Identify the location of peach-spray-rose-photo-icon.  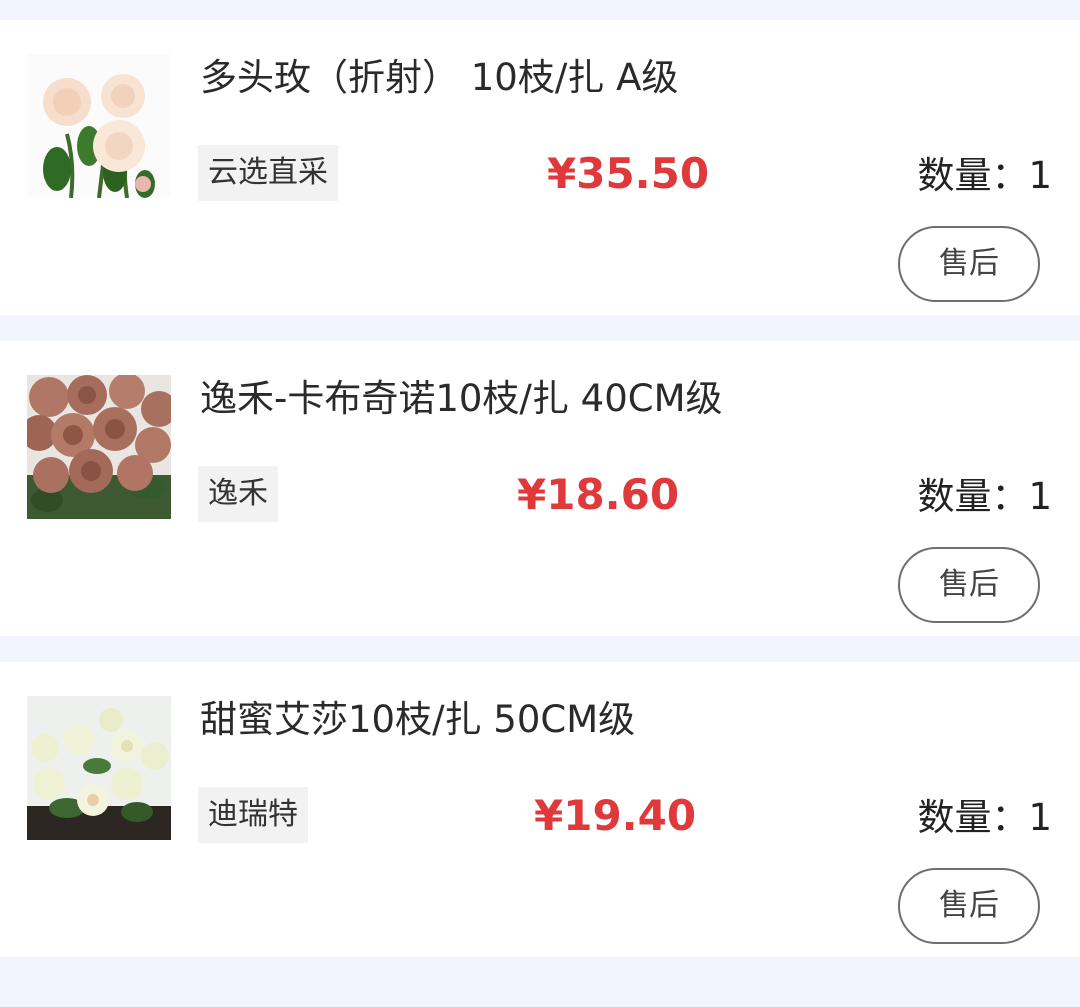
(99, 126).